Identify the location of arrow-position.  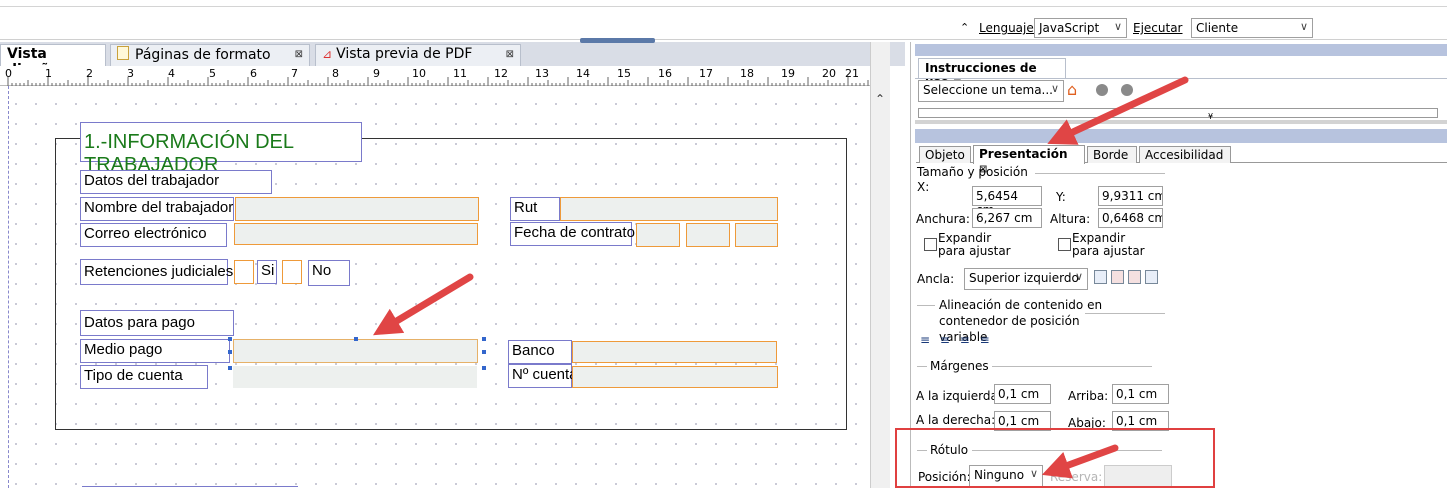
(1080, 461).